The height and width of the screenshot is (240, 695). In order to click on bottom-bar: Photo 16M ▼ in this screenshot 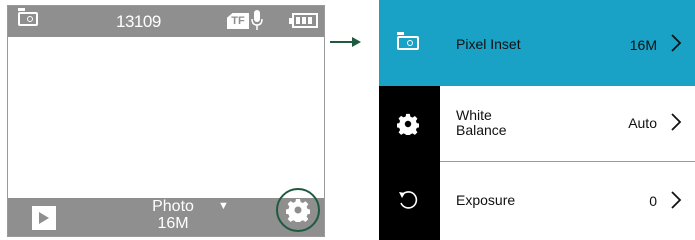, I will do `click(166, 212)`.